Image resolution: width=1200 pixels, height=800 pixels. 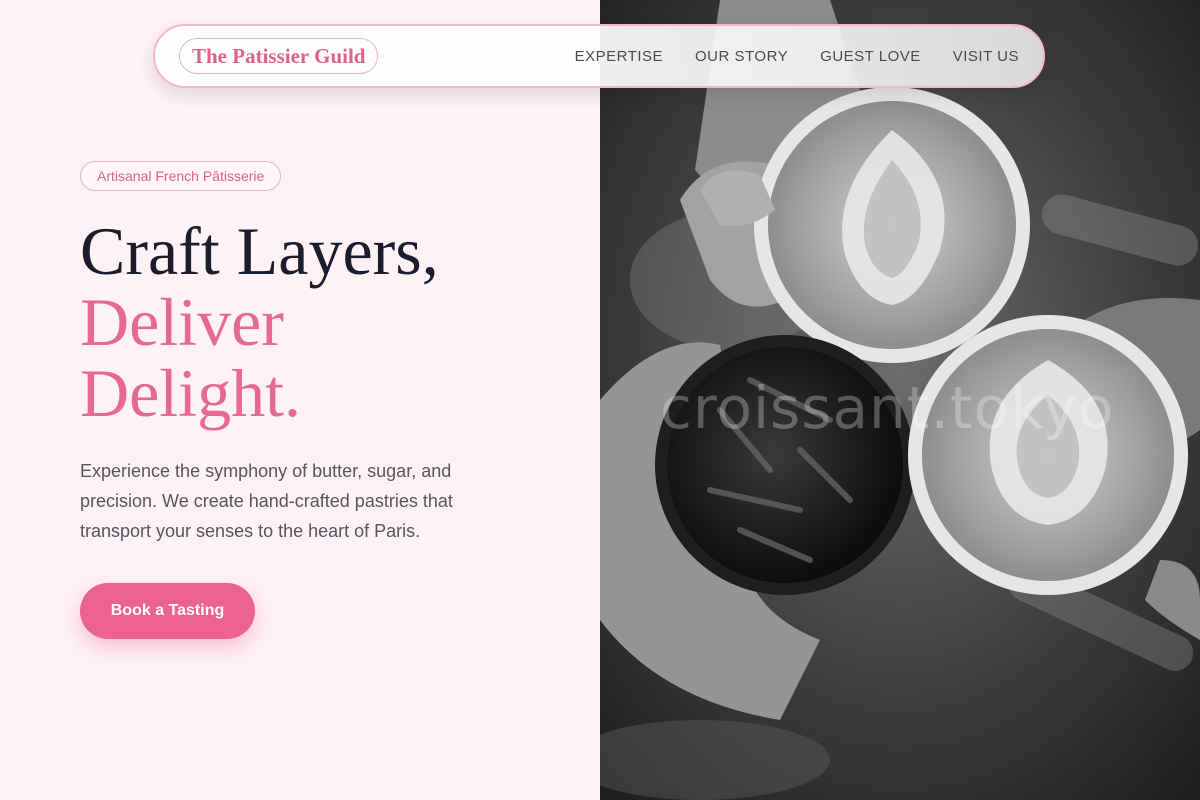 What do you see at coordinates (887, 408) in the screenshot?
I see `watermark-text: croissant.tokyo` at bounding box center [887, 408].